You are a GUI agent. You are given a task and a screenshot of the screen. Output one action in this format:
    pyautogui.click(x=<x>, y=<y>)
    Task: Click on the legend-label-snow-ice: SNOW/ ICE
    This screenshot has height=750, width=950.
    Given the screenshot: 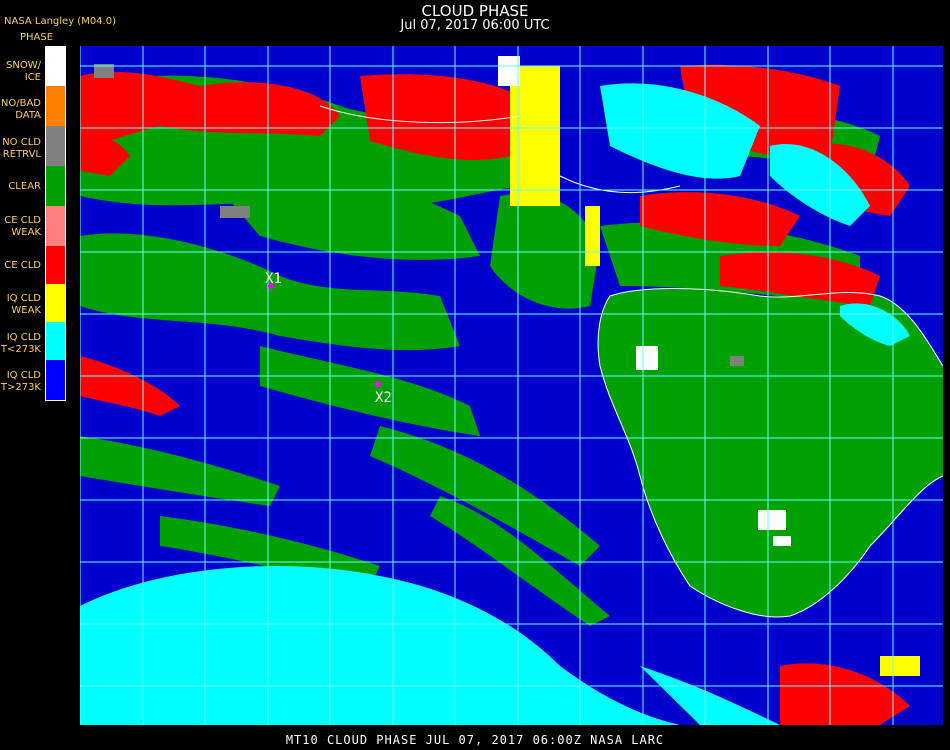 What is the action you would take?
    pyautogui.click(x=23, y=71)
    